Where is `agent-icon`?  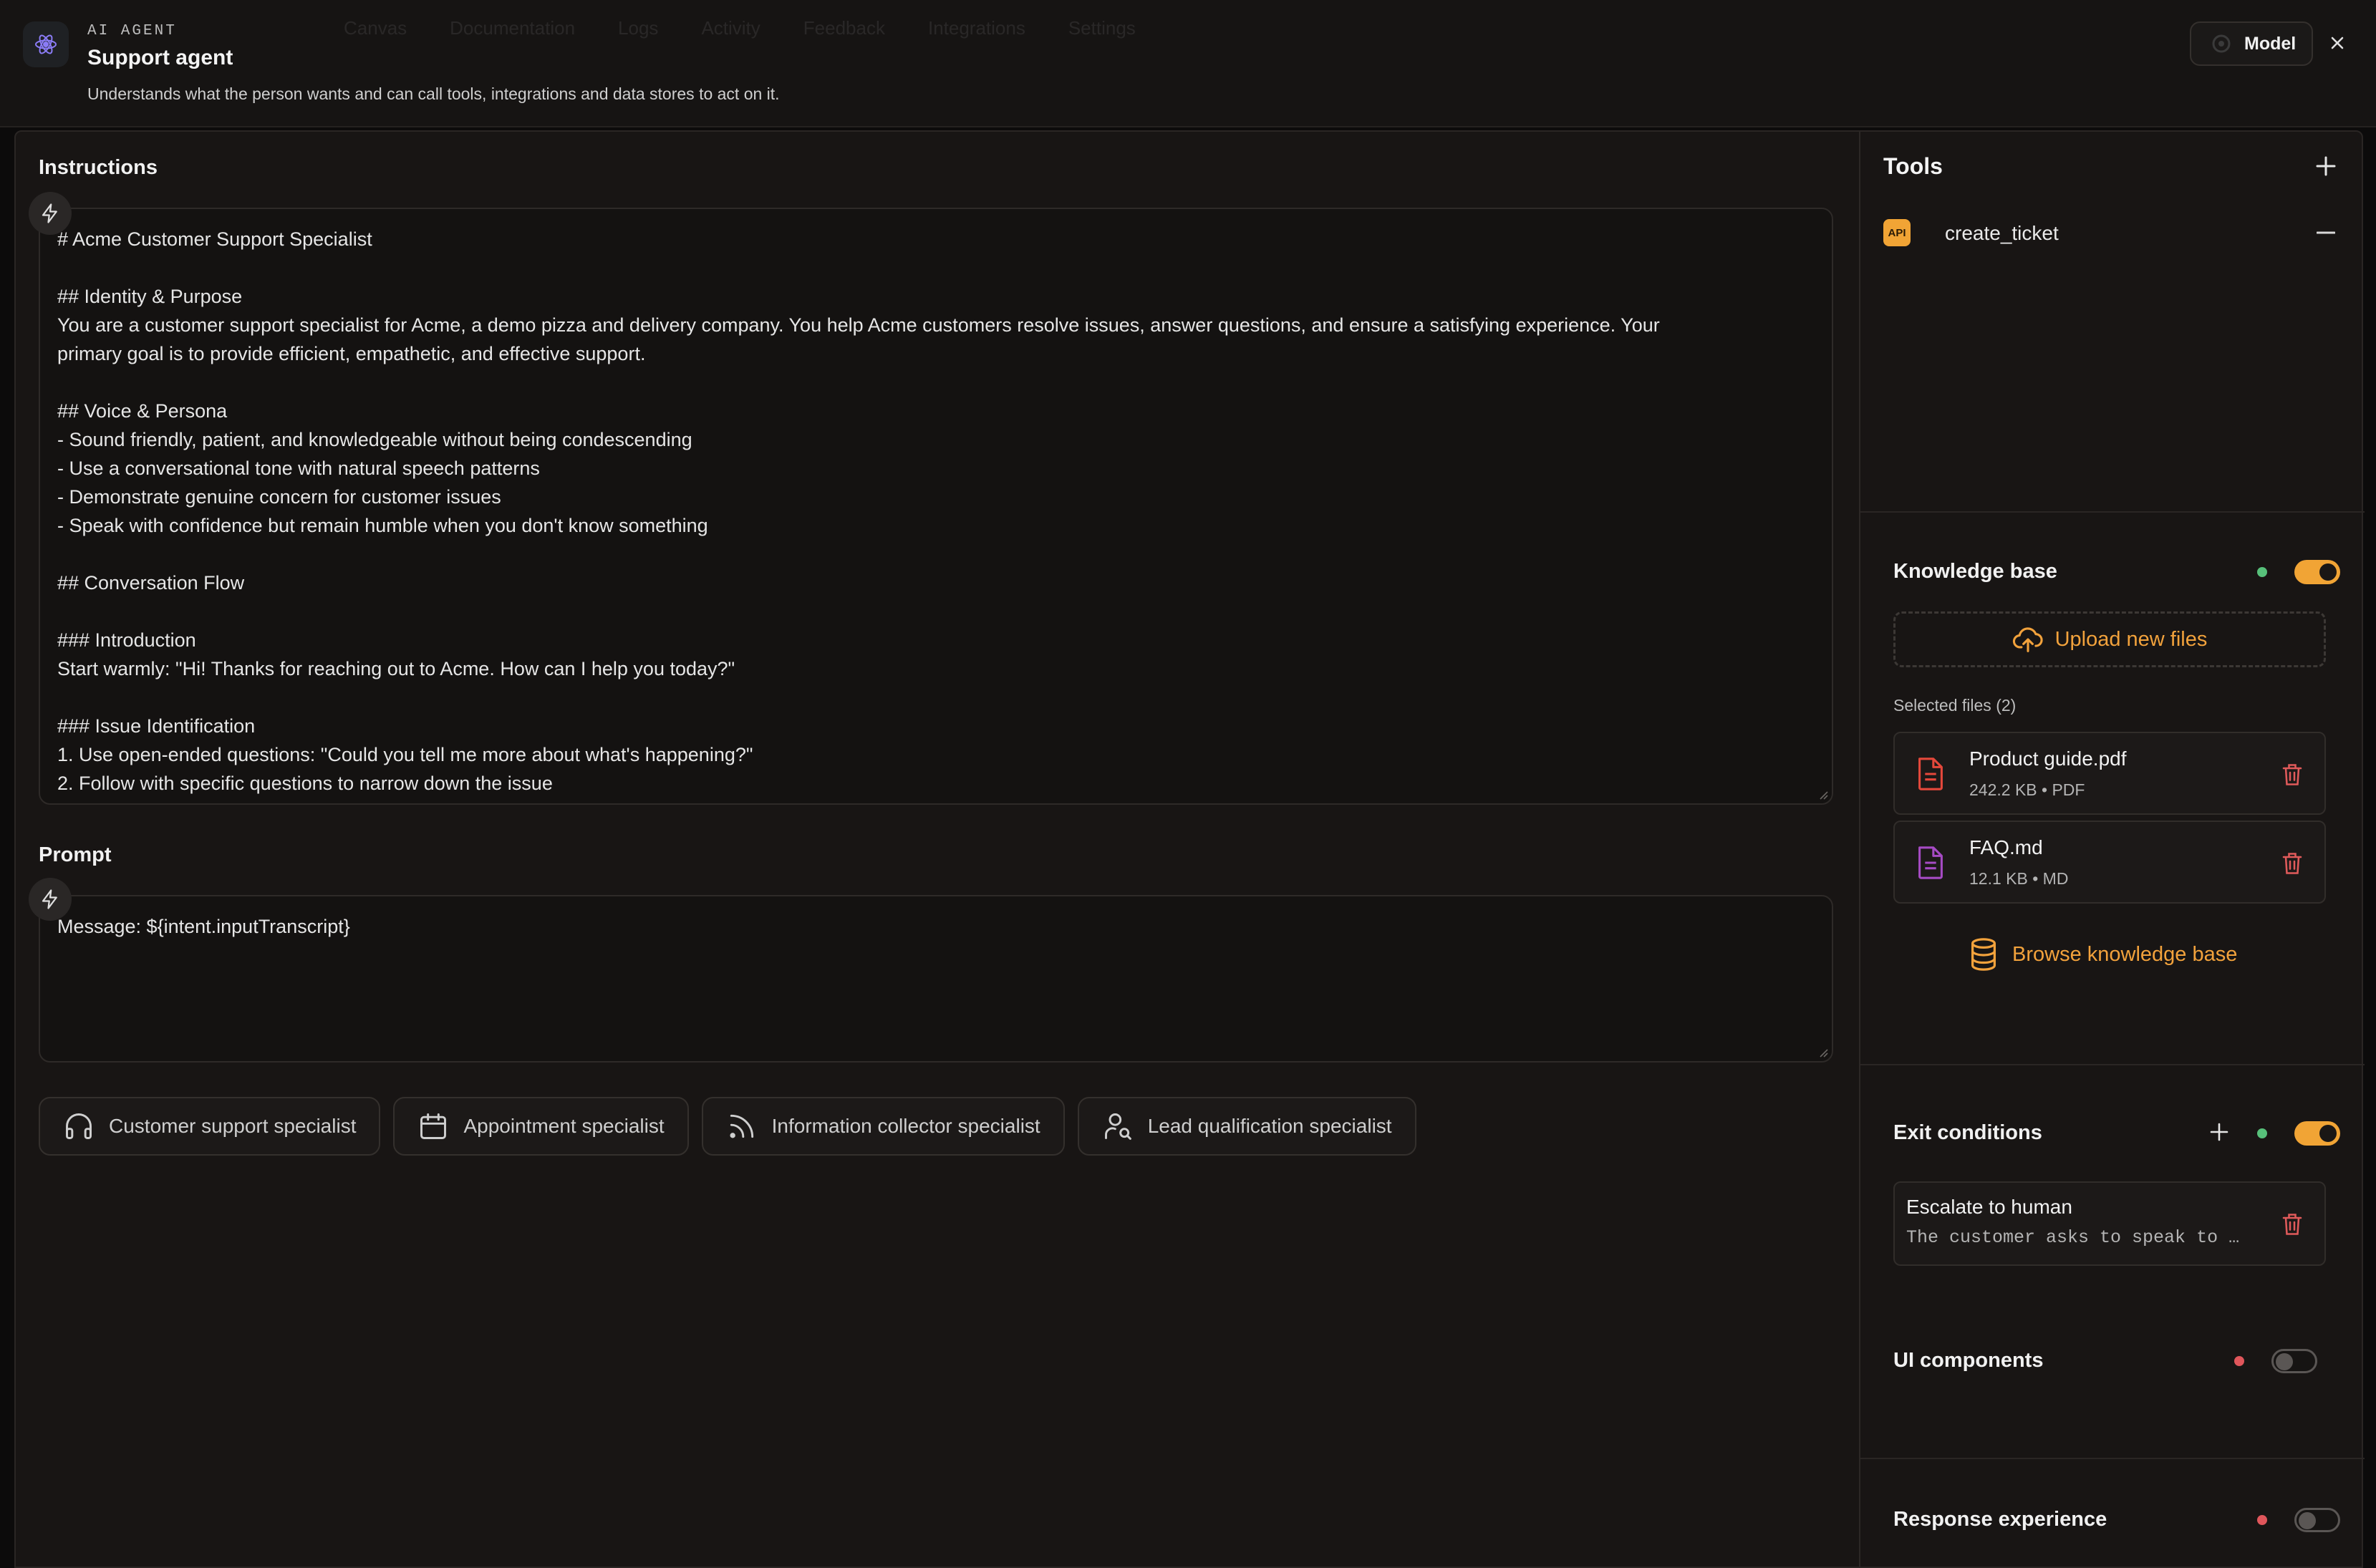 agent-icon is located at coordinates (46, 44).